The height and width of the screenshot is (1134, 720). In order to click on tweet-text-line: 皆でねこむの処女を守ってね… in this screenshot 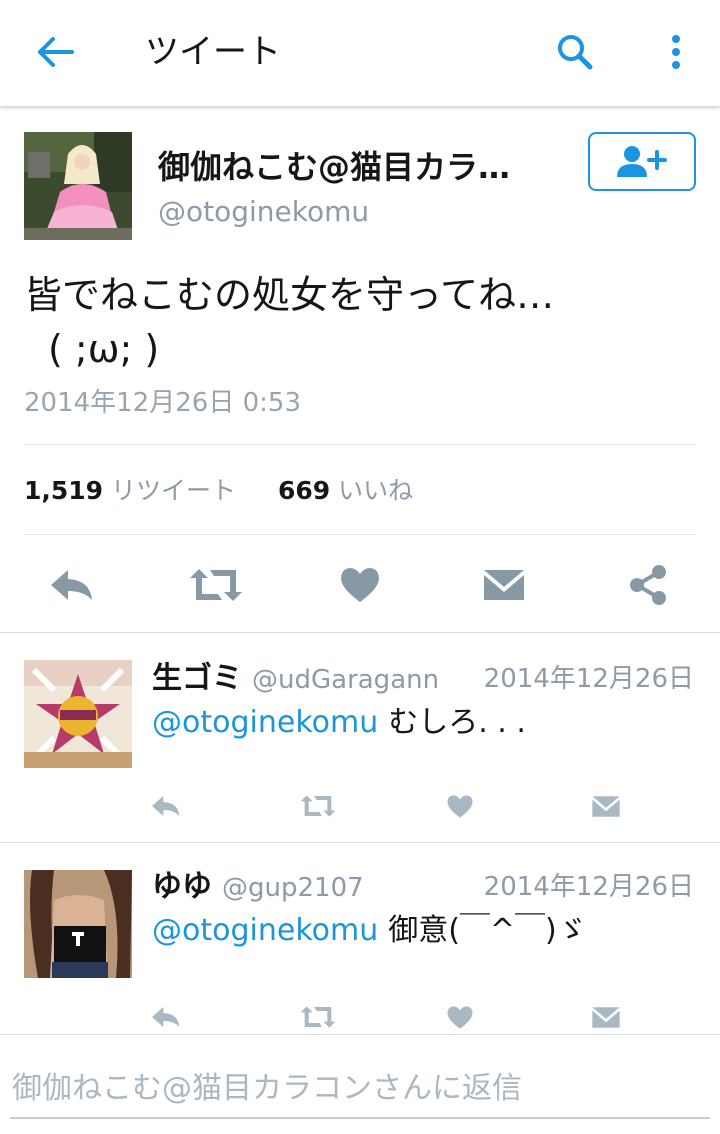, I will do `click(289, 295)`.